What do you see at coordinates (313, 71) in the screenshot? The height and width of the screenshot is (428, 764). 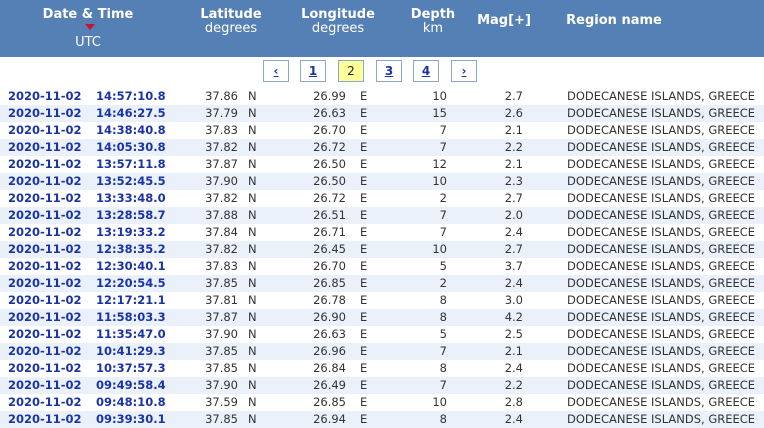 I see `page-1-button: 1` at bounding box center [313, 71].